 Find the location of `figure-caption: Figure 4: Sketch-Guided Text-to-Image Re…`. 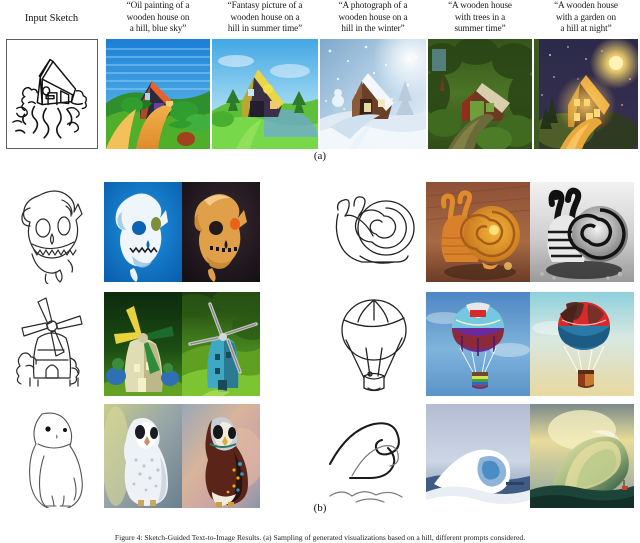

figure-caption: Figure 4: Sketch-Guided Text-to-Image Re… is located at coordinates (320, 537).